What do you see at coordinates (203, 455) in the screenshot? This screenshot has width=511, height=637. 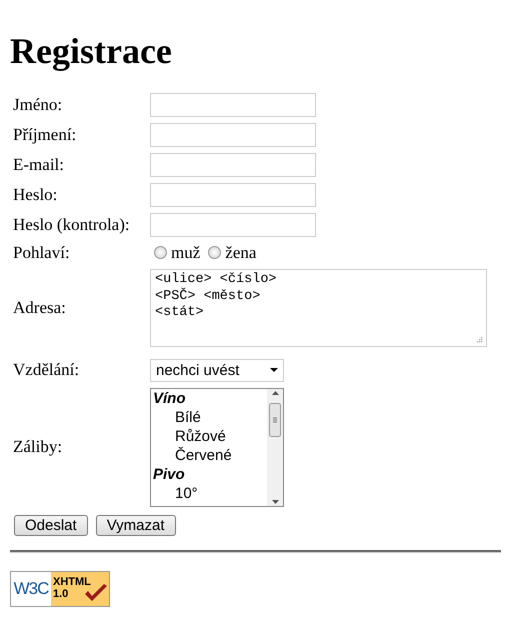 I see `list-option: Červené` at bounding box center [203, 455].